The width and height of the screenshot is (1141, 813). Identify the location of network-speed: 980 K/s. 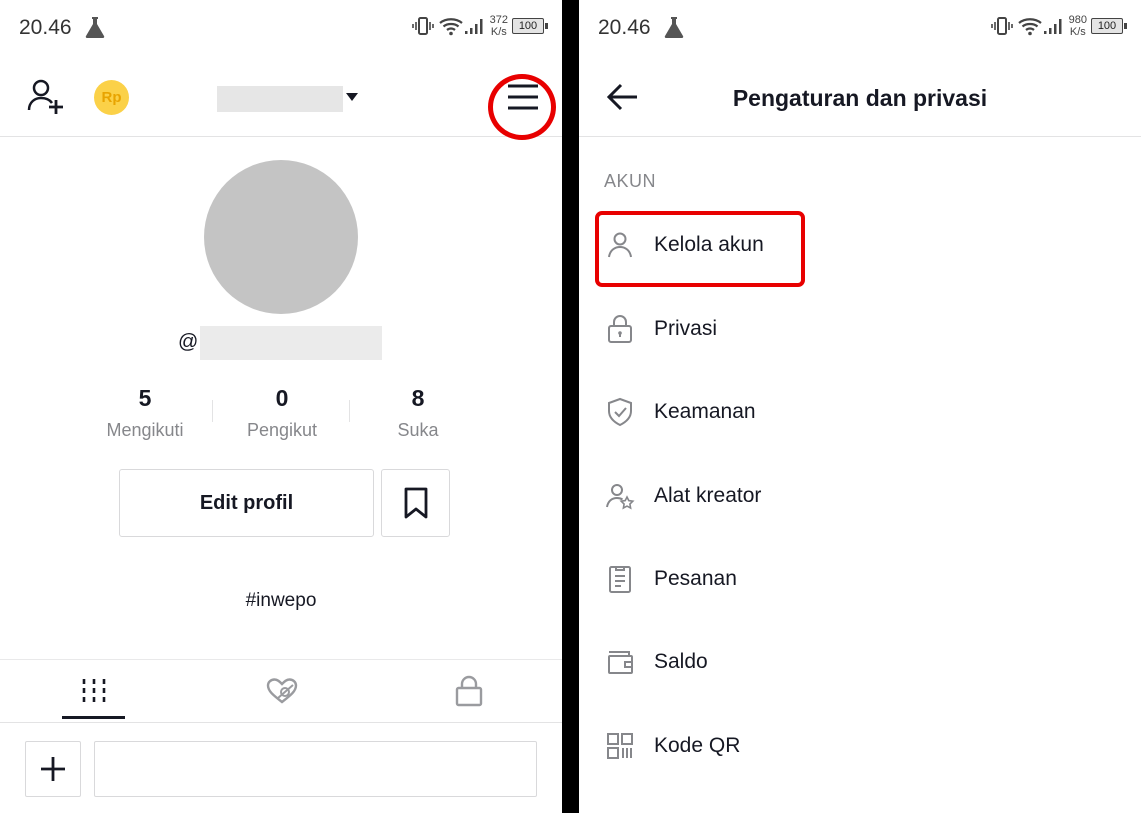
(1077, 26).